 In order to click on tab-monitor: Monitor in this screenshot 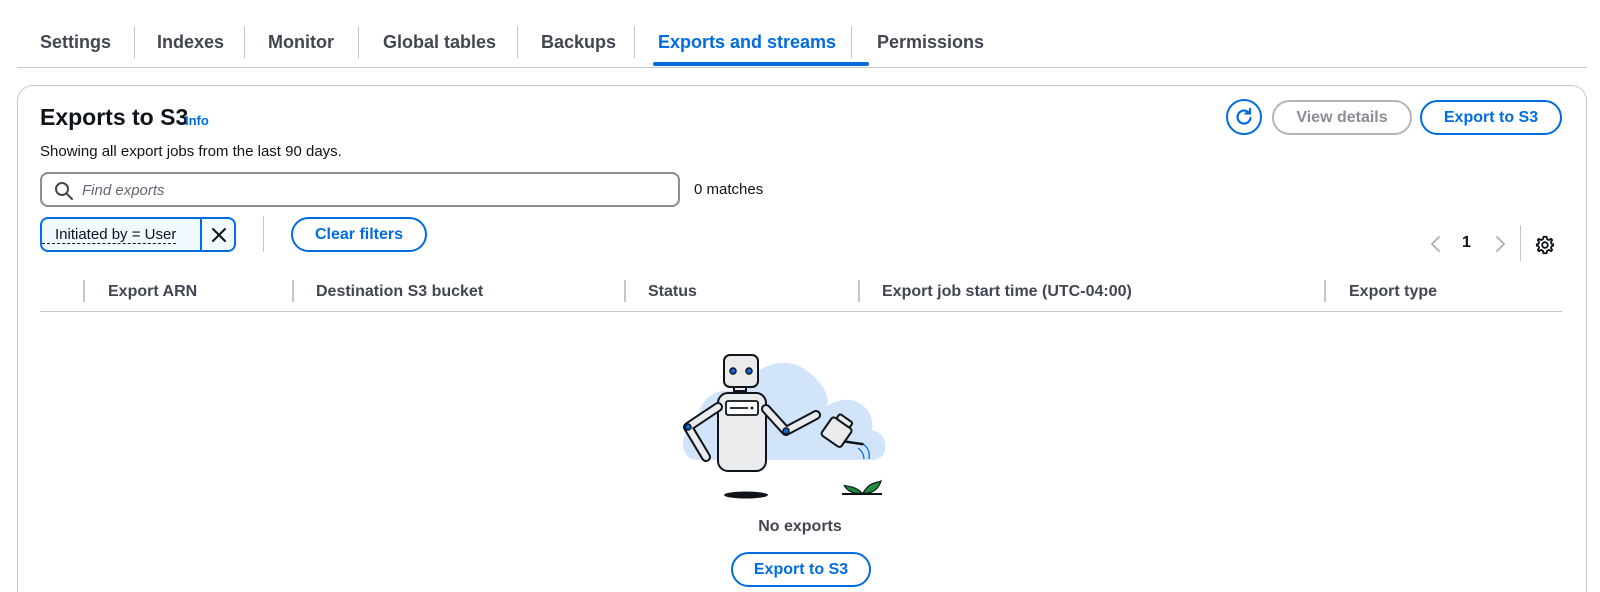, I will do `click(301, 42)`.